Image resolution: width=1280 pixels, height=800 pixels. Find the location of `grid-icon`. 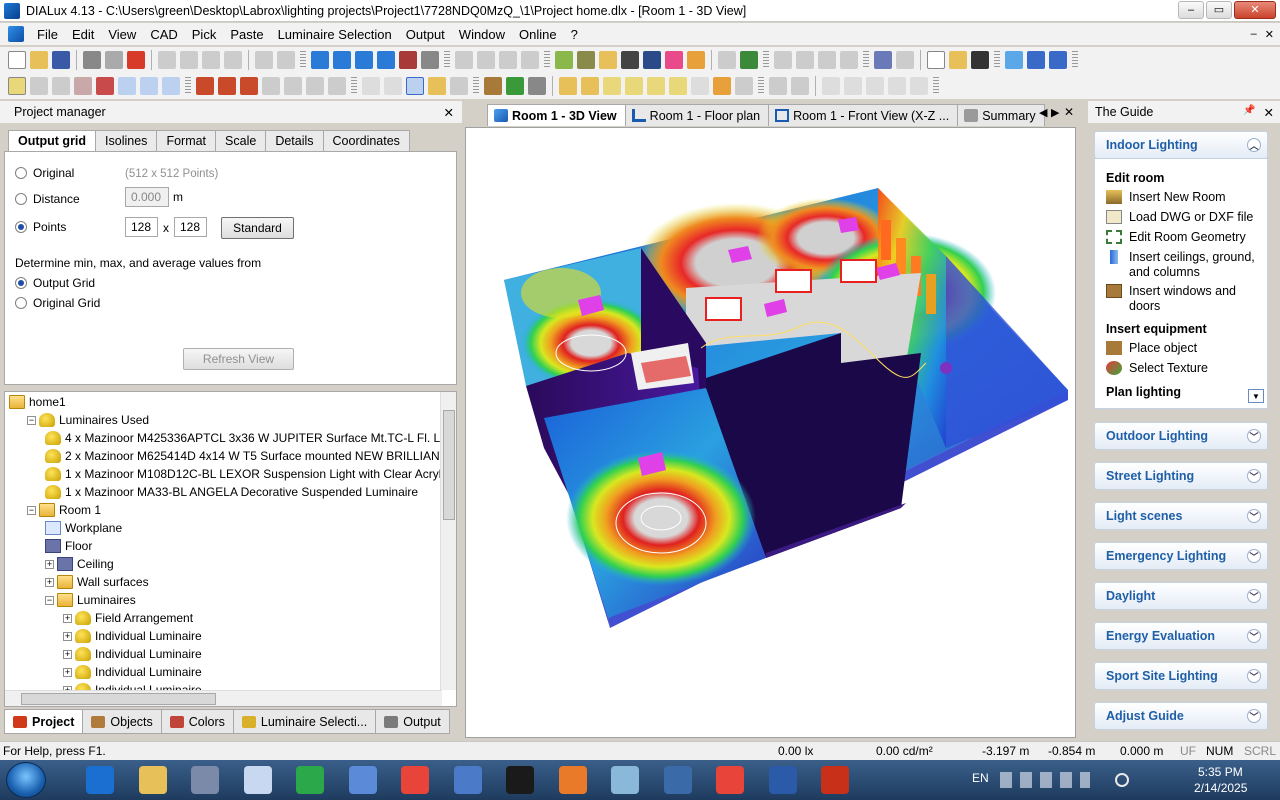

grid-icon is located at coordinates (700, 86).